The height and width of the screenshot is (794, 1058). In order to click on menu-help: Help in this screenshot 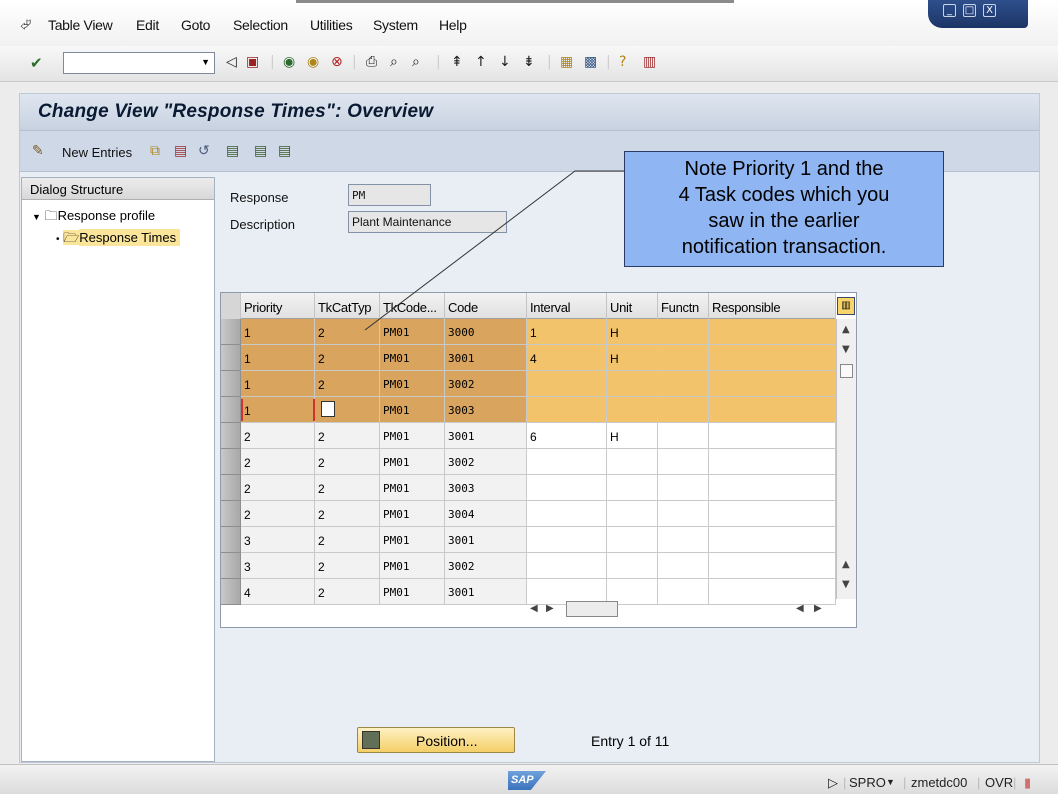, I will do `click(453, 25)`.